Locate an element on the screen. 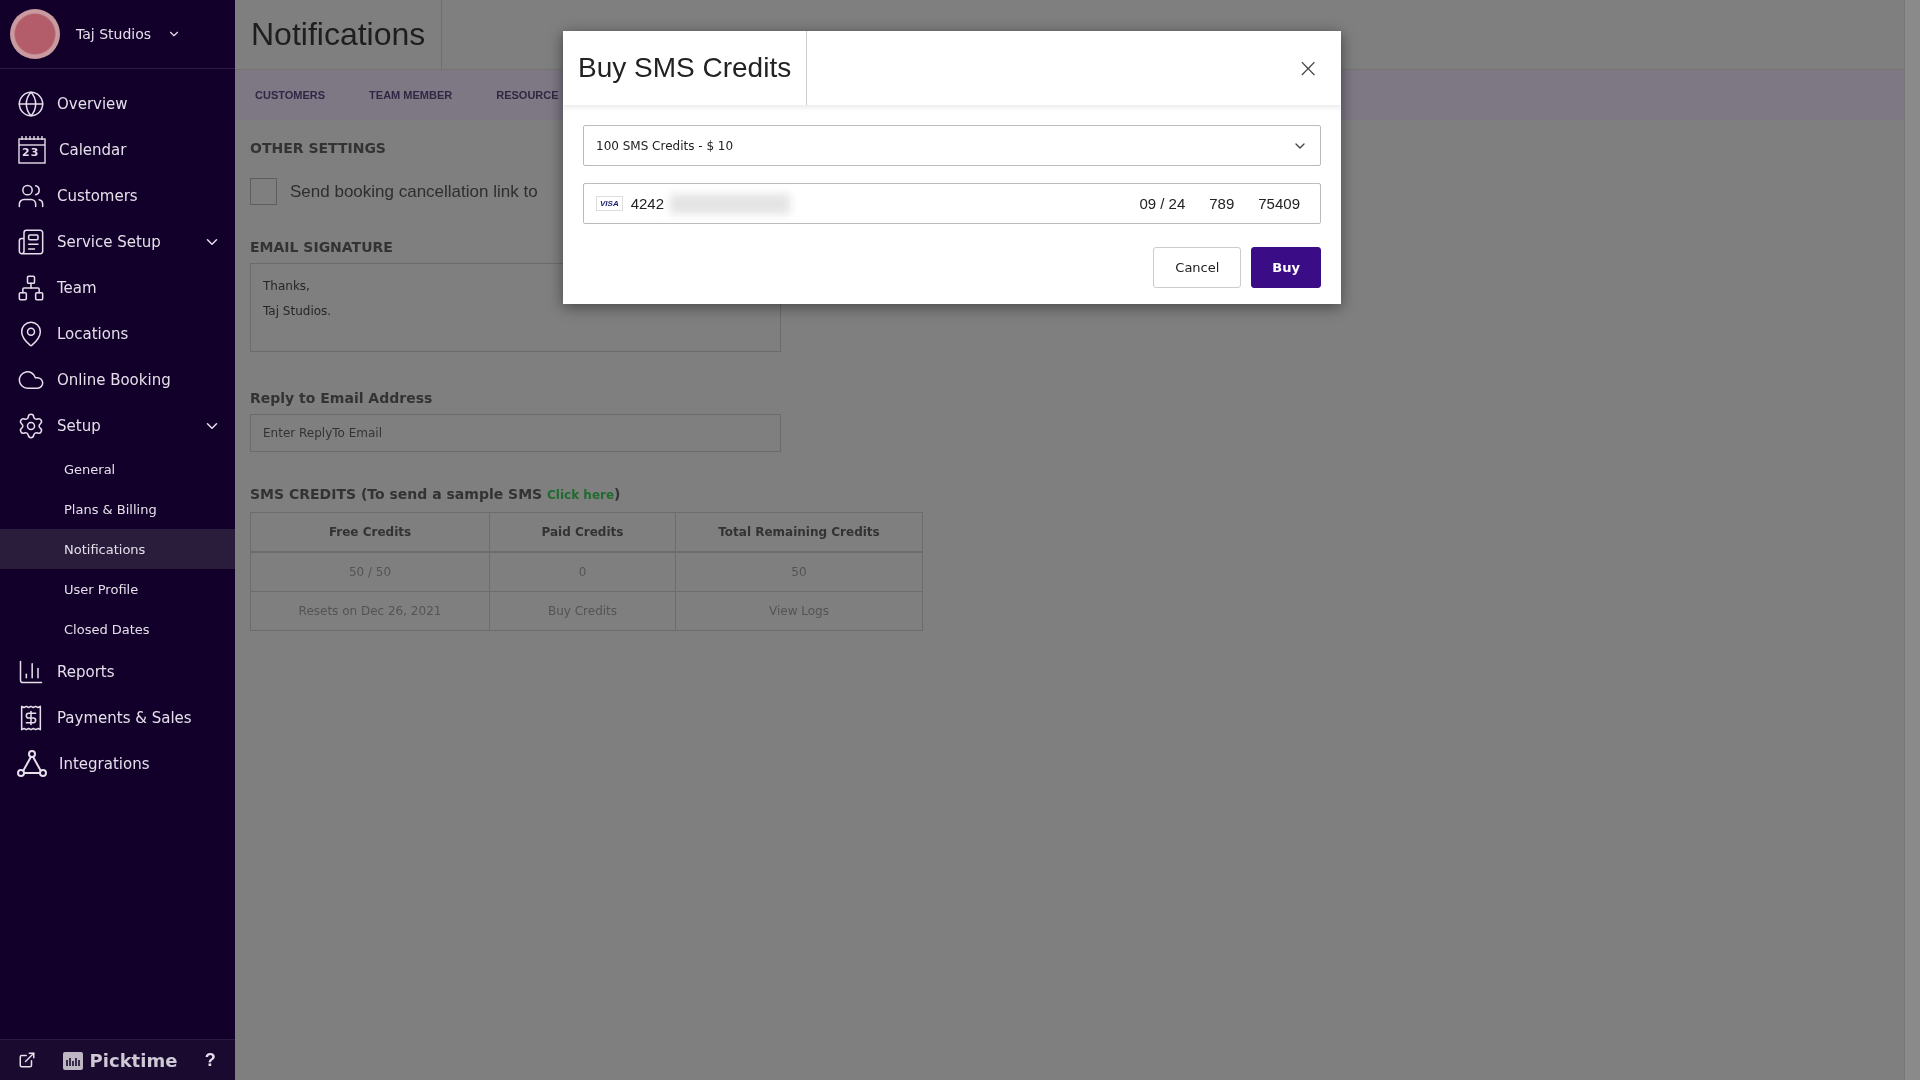 The image size is (1920, 1080). card-cvc: 789 is located at coordinates (1222, 203).